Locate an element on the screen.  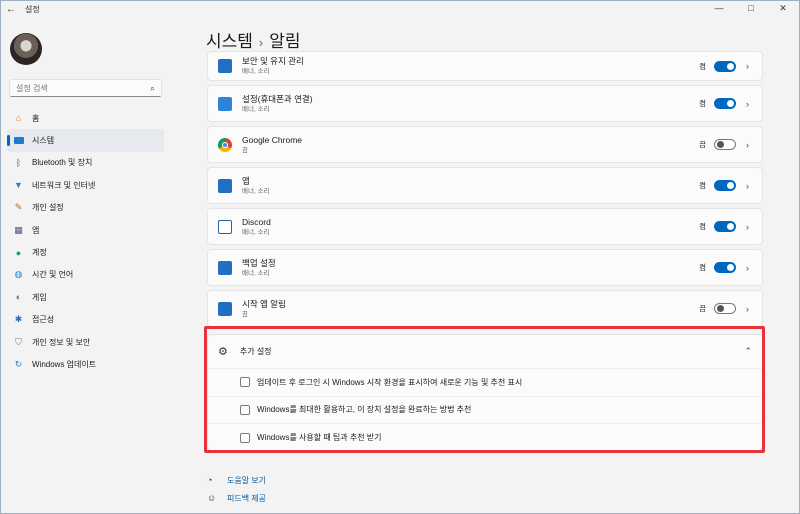
app-row-apps: 앱 배너, 소리 켬 › is located at coordinates (485, 185).